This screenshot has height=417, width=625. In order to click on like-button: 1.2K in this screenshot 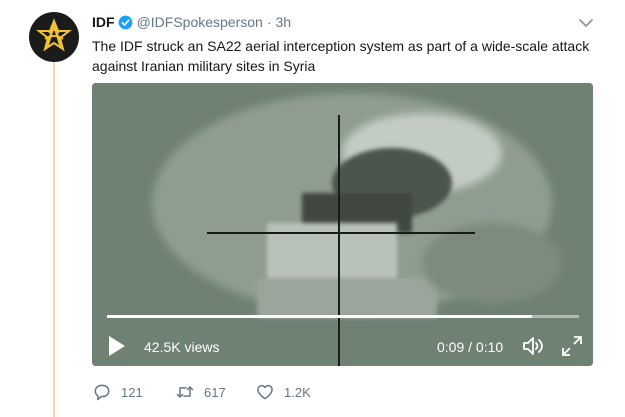, I will do `click(283, 392)`.